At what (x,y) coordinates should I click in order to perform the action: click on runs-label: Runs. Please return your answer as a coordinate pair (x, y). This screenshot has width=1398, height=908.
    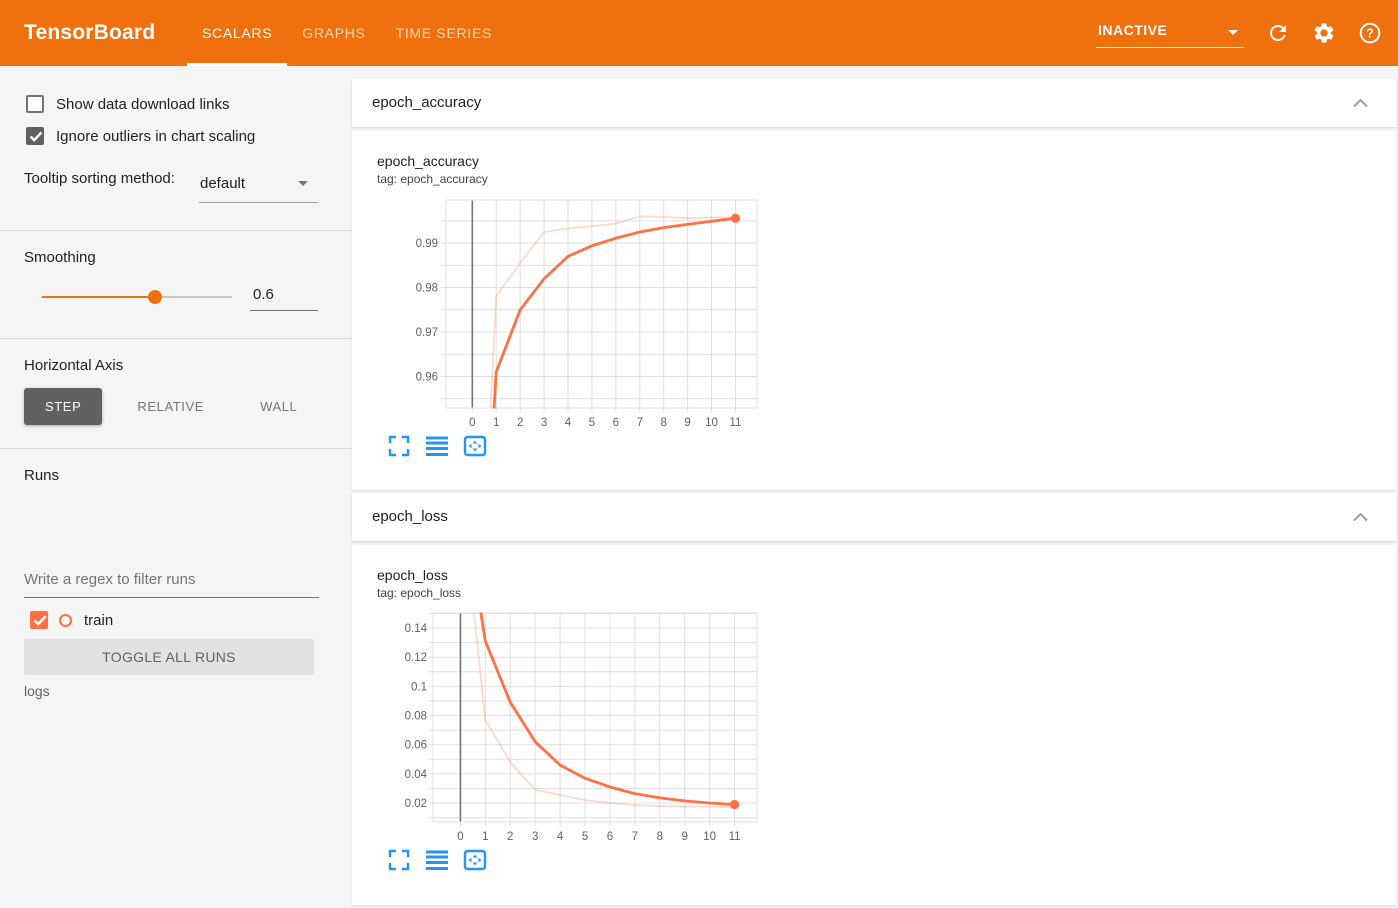
    Looking at the image, I should click on (42, 475).